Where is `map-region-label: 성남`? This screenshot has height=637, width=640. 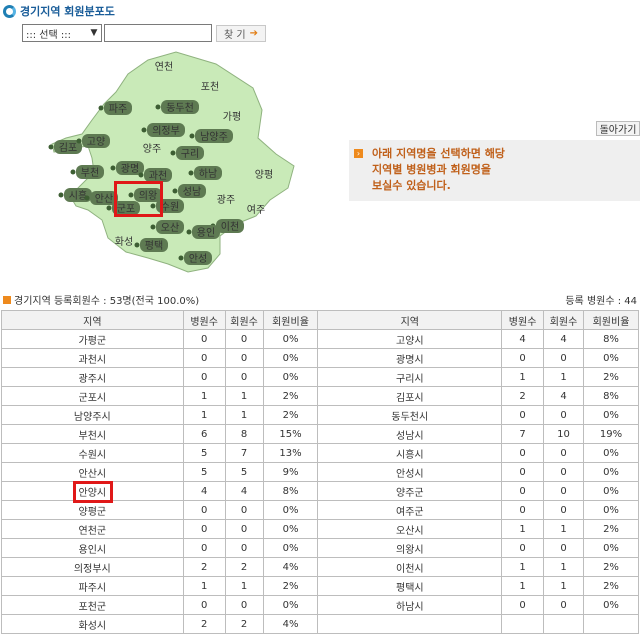 map-region-label: 성남 is located at coordinates (192, 192).